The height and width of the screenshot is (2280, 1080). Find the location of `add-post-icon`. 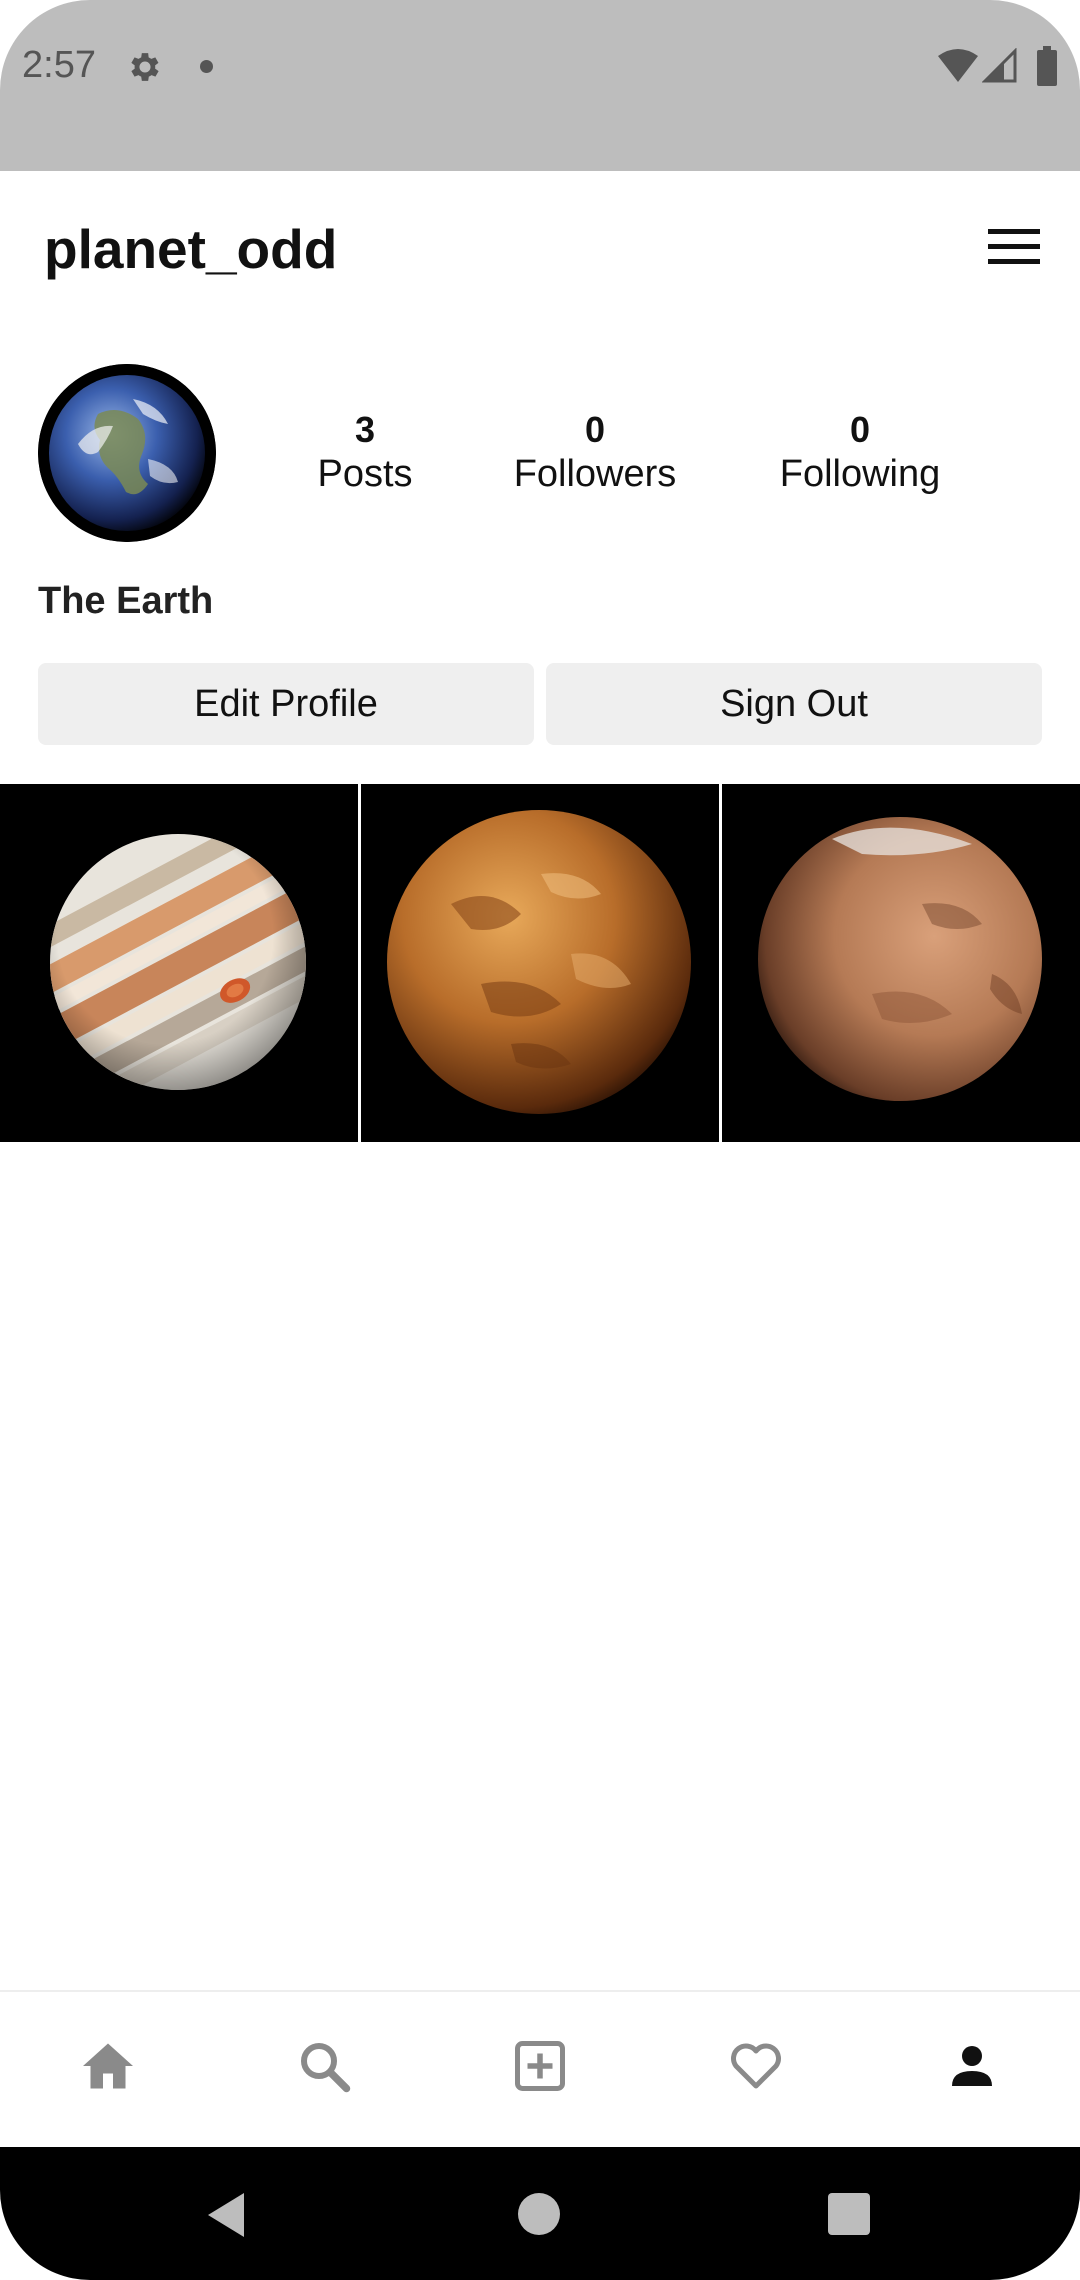

add-post-icon is located at coordinates (540, 2066).